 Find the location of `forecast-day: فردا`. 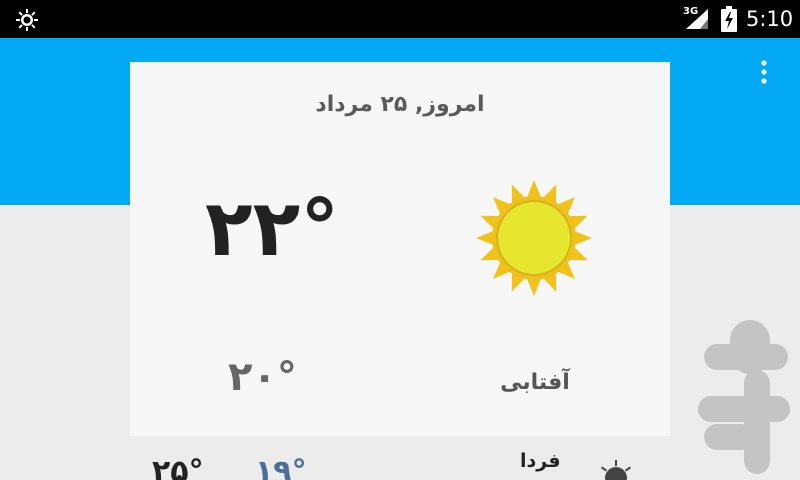

forecast-day: فردا is located at coordinates (540, 461).